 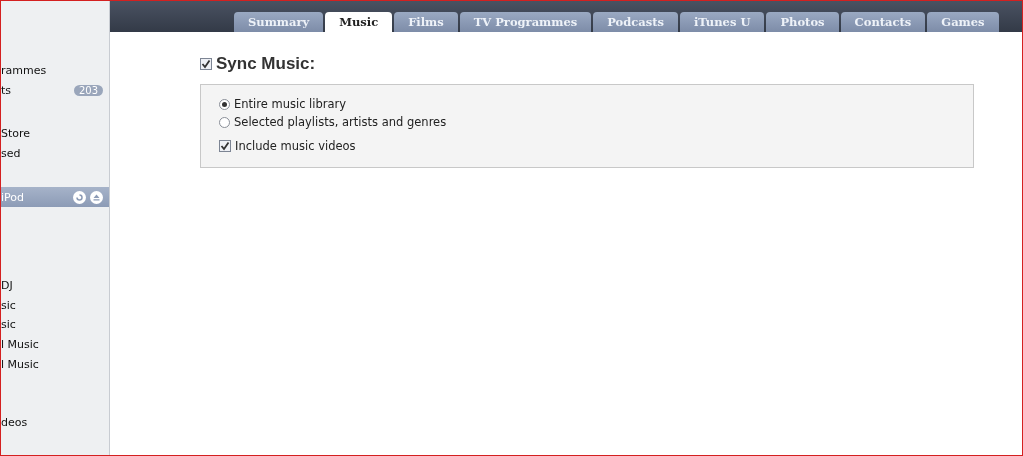 I want to click on sidebar-item: rammes, so click(x=55, y=71).